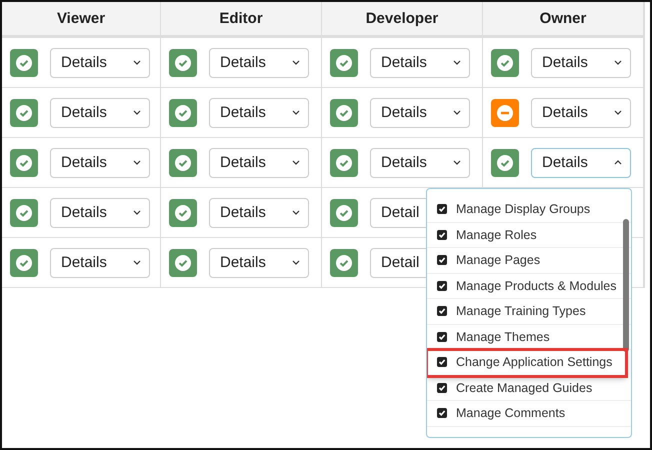 This screenshot has width=652, height=450. What do you see at coordinates (81, 18) in the screenshot?
I see `column-header: Viewer` at bounding box center [81, 18].